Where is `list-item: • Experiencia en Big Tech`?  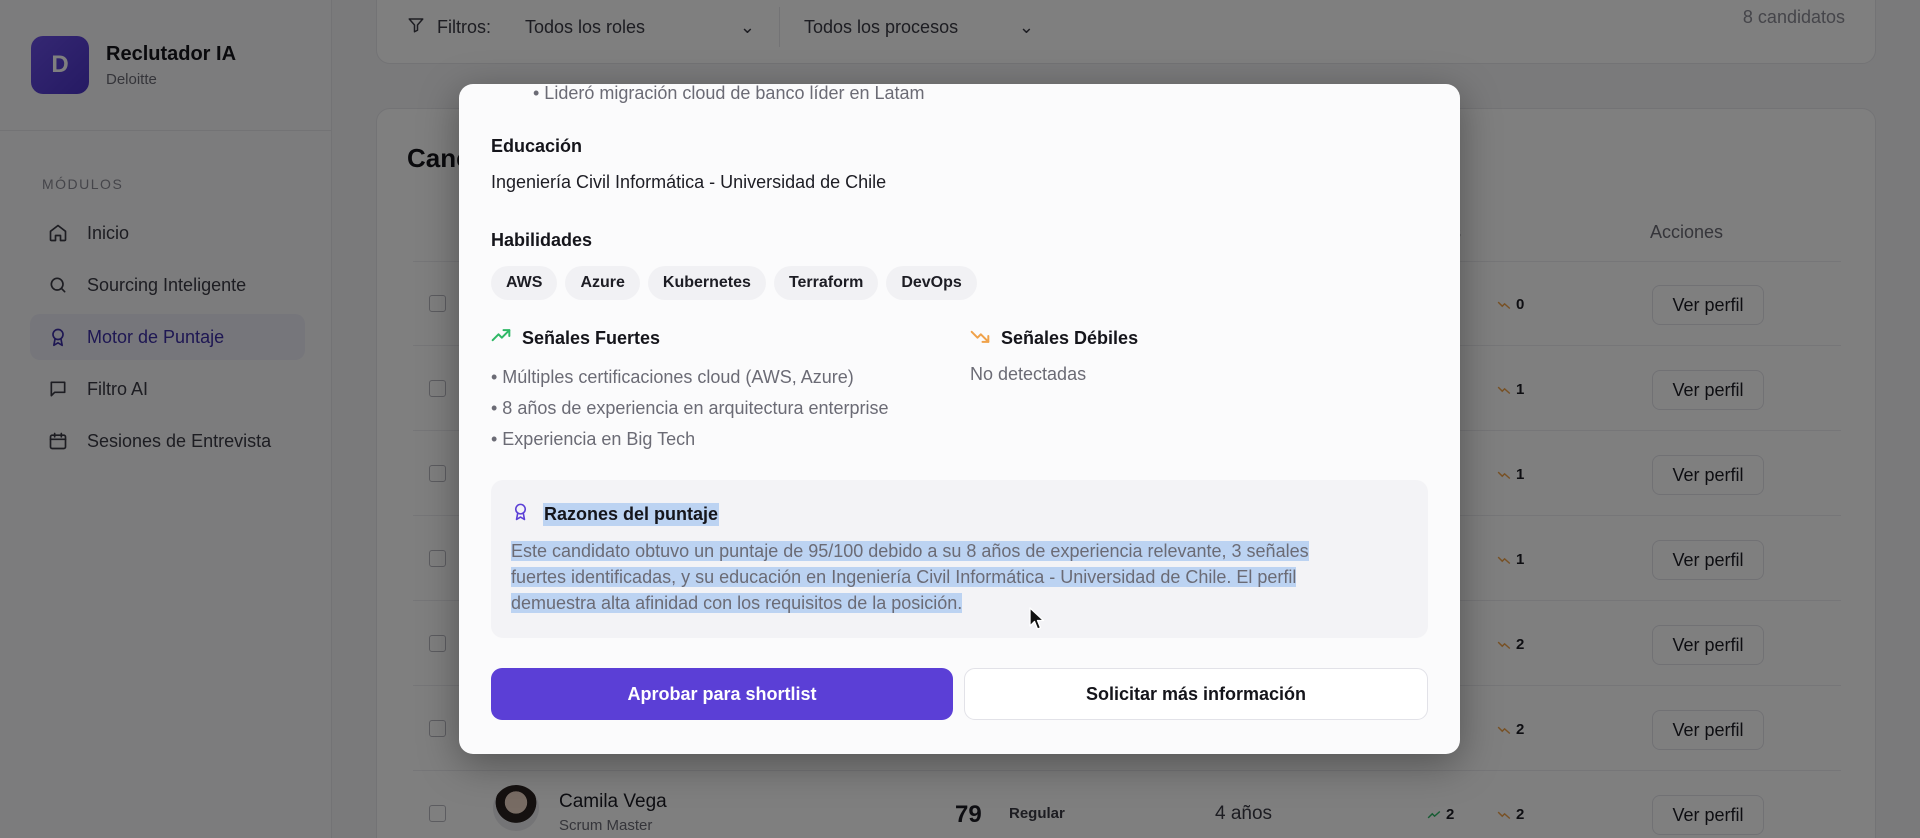 list-item: • Experiencia en Big Tech is located at coordinates (593, 439).